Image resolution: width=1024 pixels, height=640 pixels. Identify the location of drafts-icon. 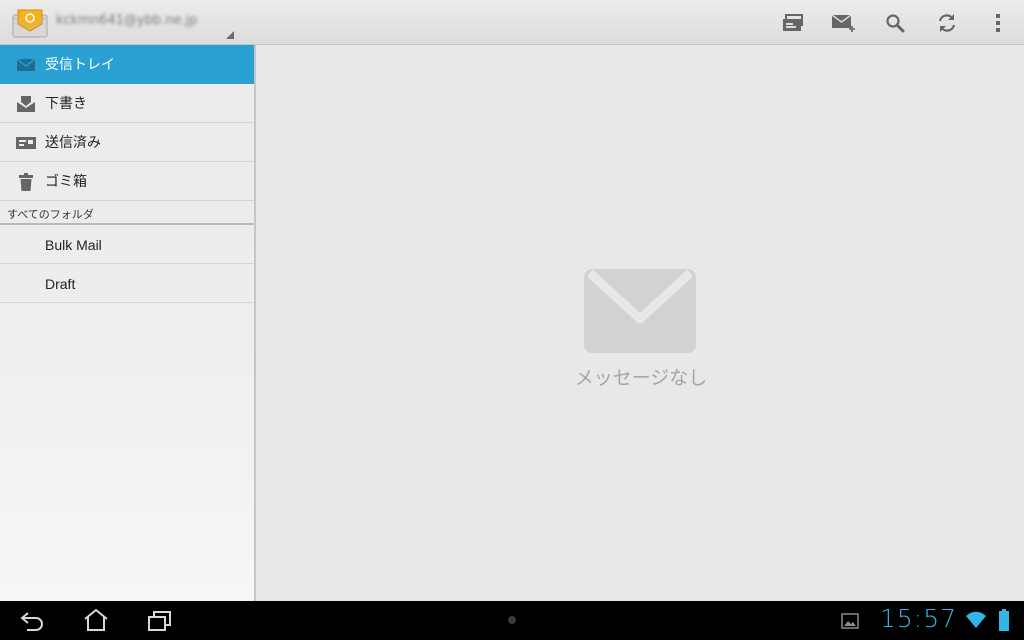
(26, 104).